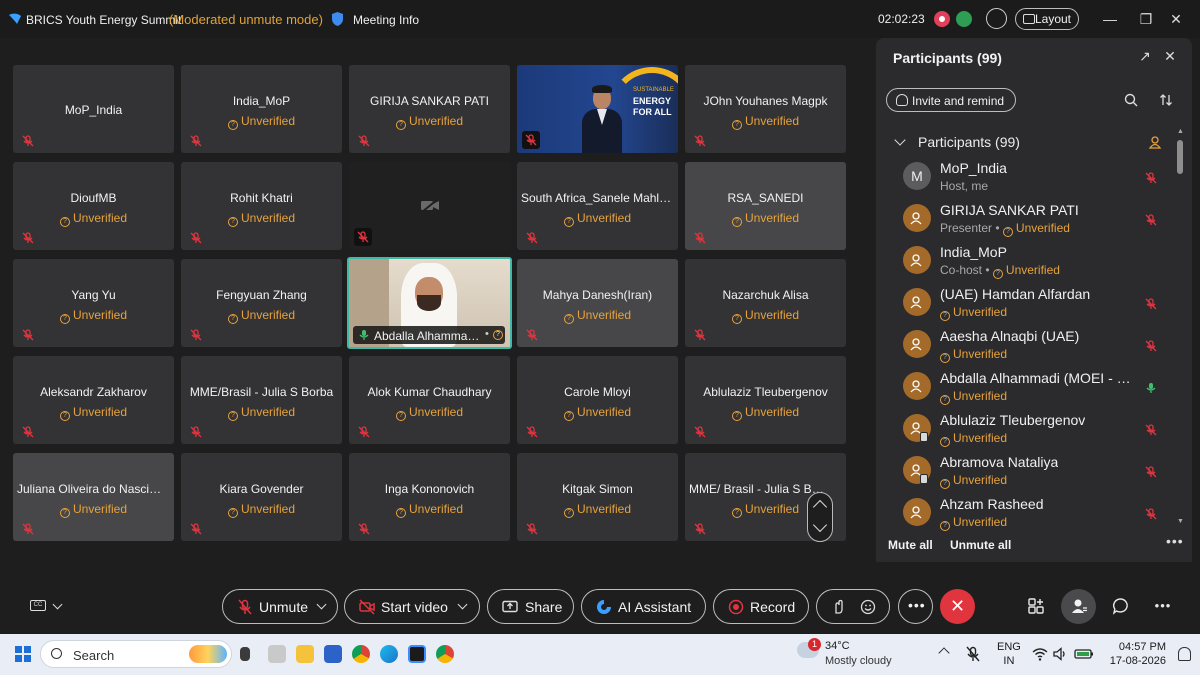 The height and width of the screenshot is (675, 1200). What do you see at coordinates (1176, 19) in the screenshot?
I see `close-window-icon: ✕` at bounding box center [1176, 19].